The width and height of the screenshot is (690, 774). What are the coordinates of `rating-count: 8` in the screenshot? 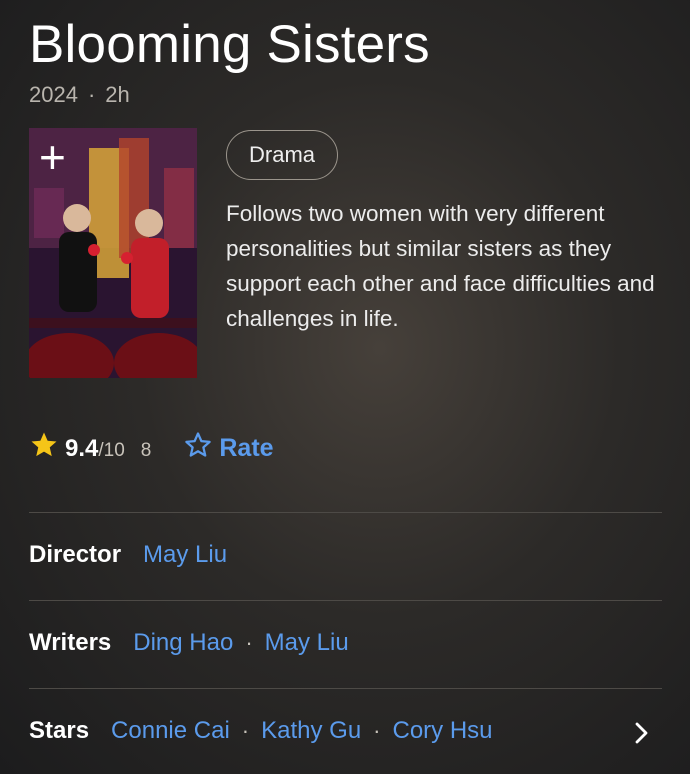 It's located at (146, 450).